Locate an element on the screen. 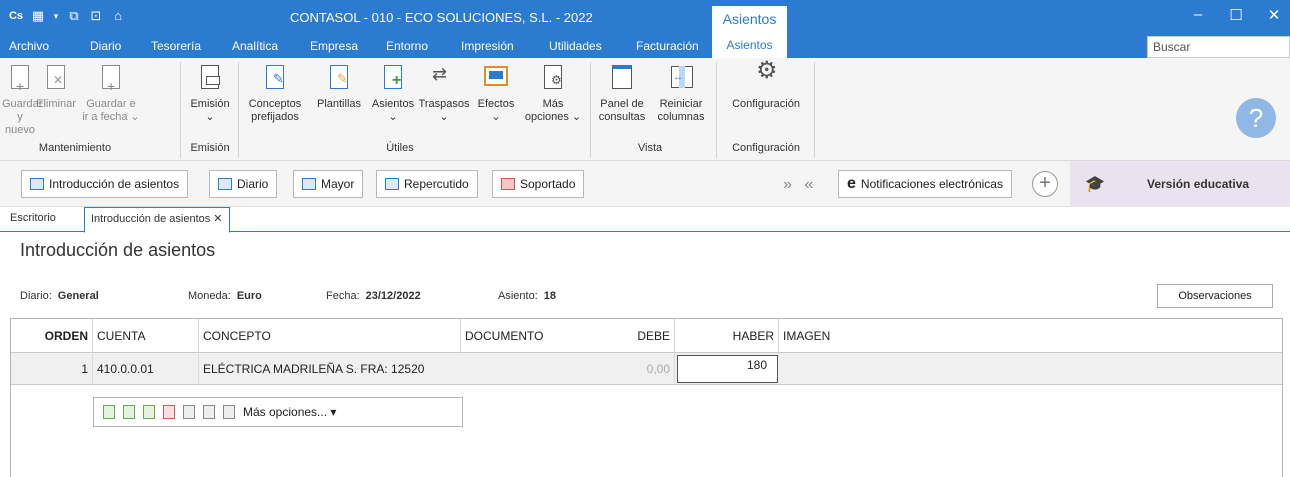 This screenshot has height=477, width=1290. guardar-e-ir-a-fecha-button: + Guardar e ir a fecha ⌄ is located at coordinates (111, 94).